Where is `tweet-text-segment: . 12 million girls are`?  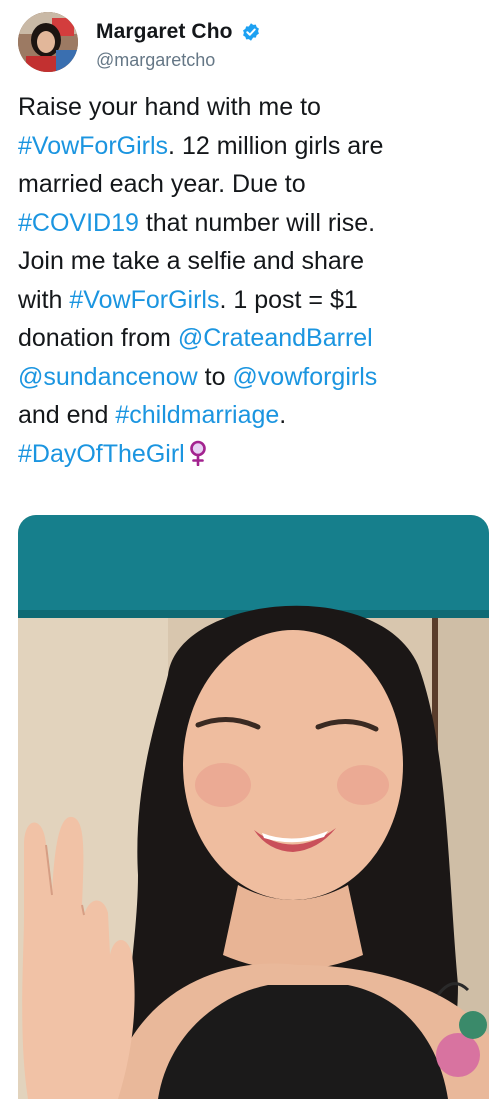 tweet-text-segment: . 12 million girls are is located at coordinates (276, 145).